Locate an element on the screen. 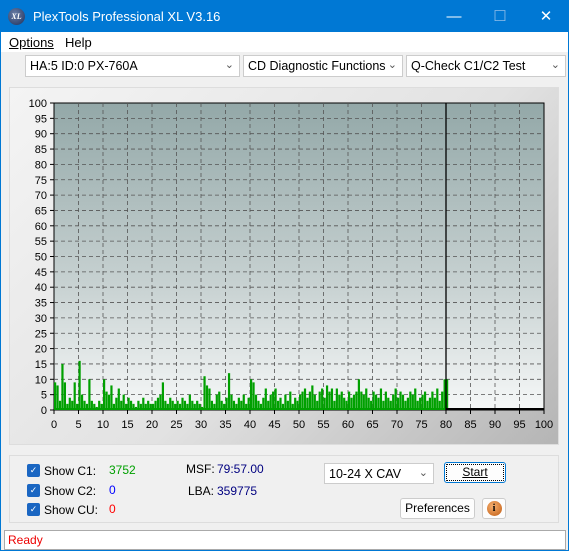 This screenshot has height=551, width=569. test-select: Q-Check C1/C2 Test ⌄ is located at coordinates (486, 66).